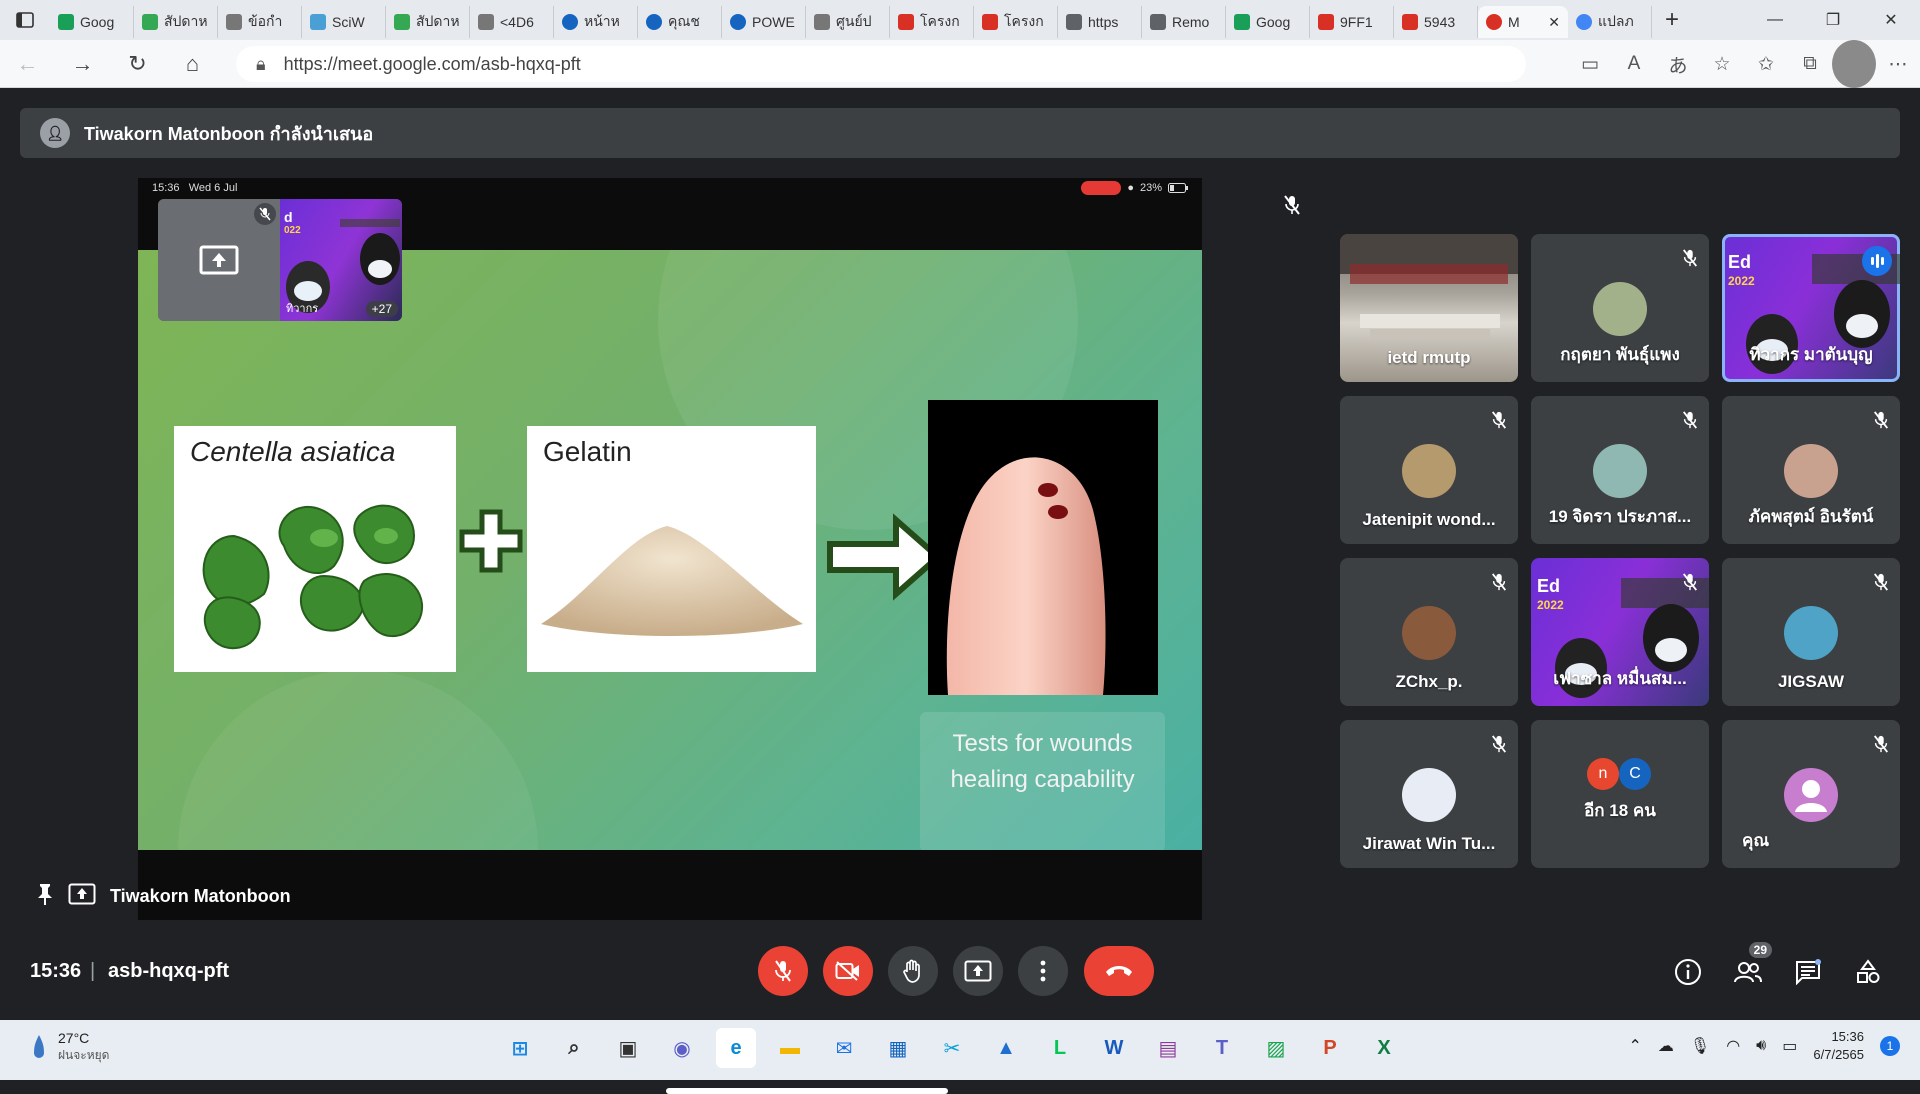 The image size is (1920, 1094). I want to click on teams-icon: T, so click(1222, 1048).